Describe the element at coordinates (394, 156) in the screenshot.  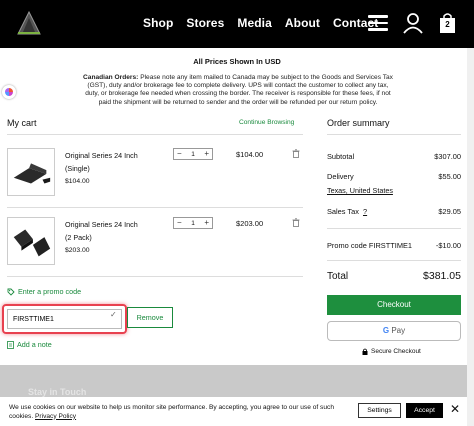
I see `subtotal-row: Subtotal $307.00` at that location.